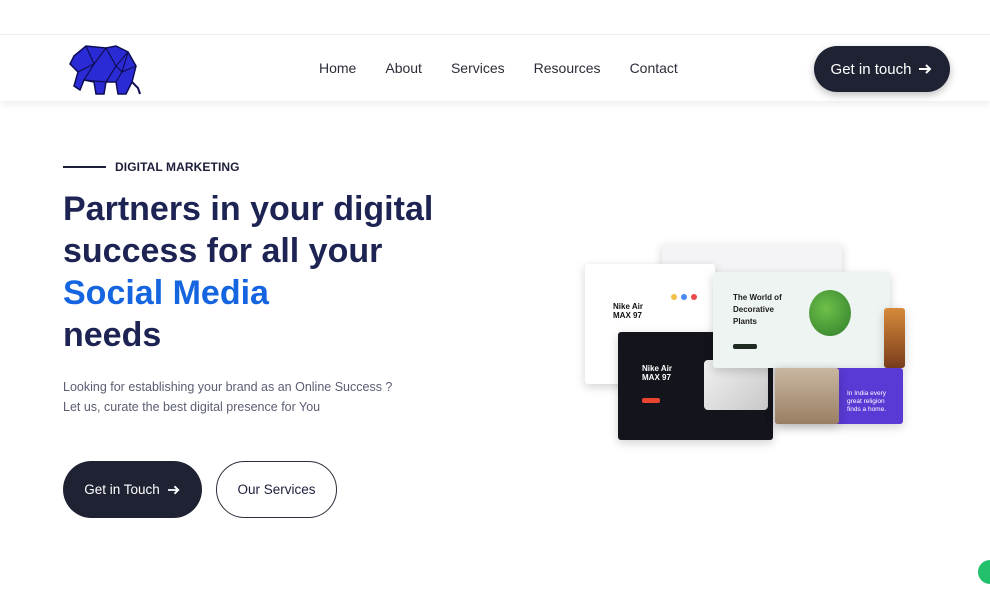 The width and height of the screenshot is (990, 601). I want to click on plant-image, so click(830, 313).